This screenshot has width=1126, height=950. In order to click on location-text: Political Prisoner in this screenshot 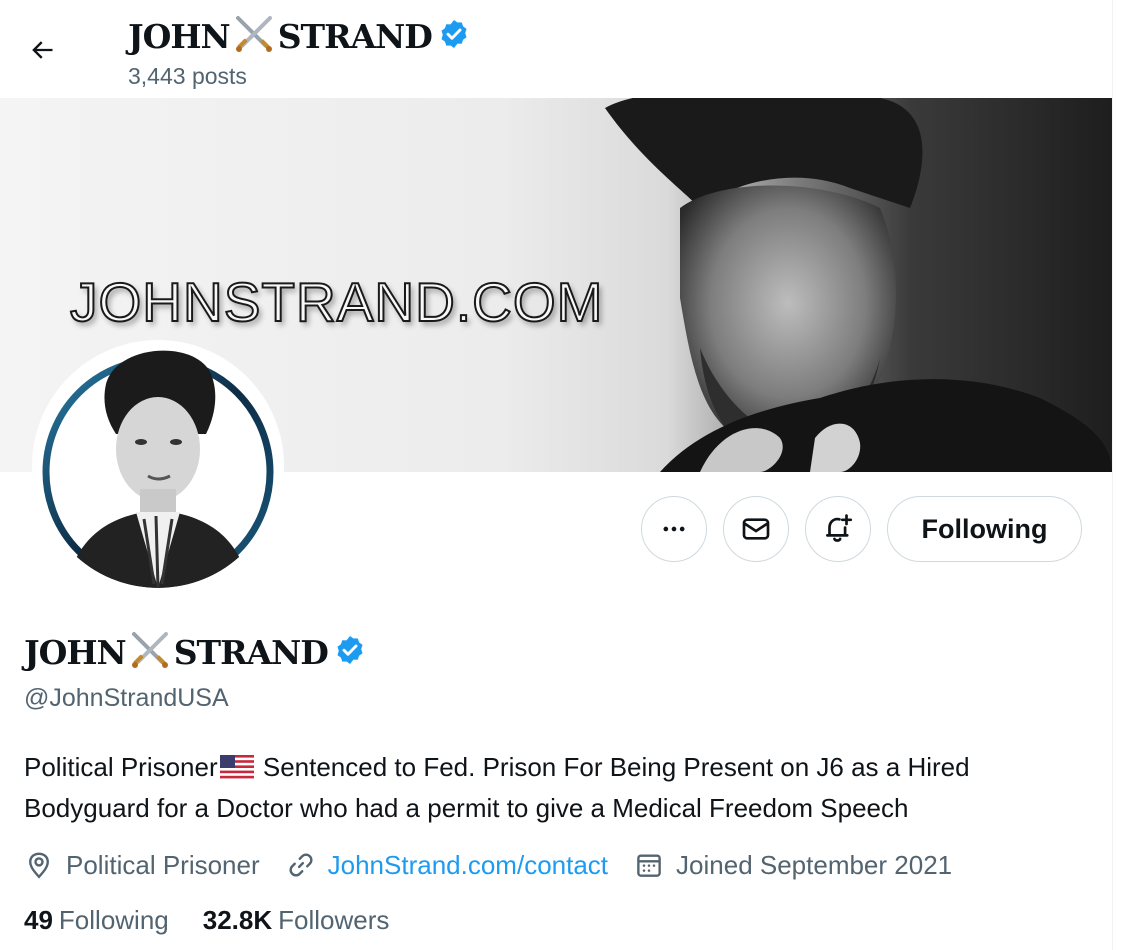, I will do `click(163, 864)`.